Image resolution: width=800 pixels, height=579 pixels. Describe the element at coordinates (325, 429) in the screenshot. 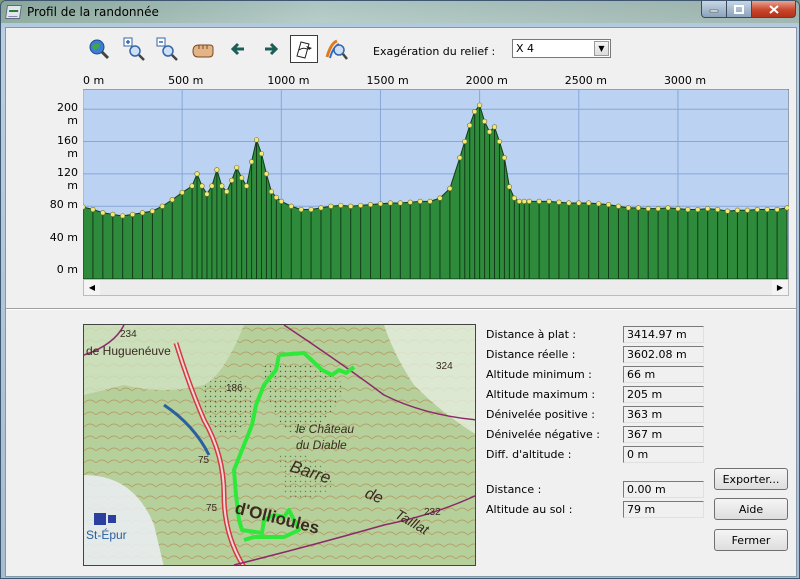

I see `map-label: le Château` at that location.